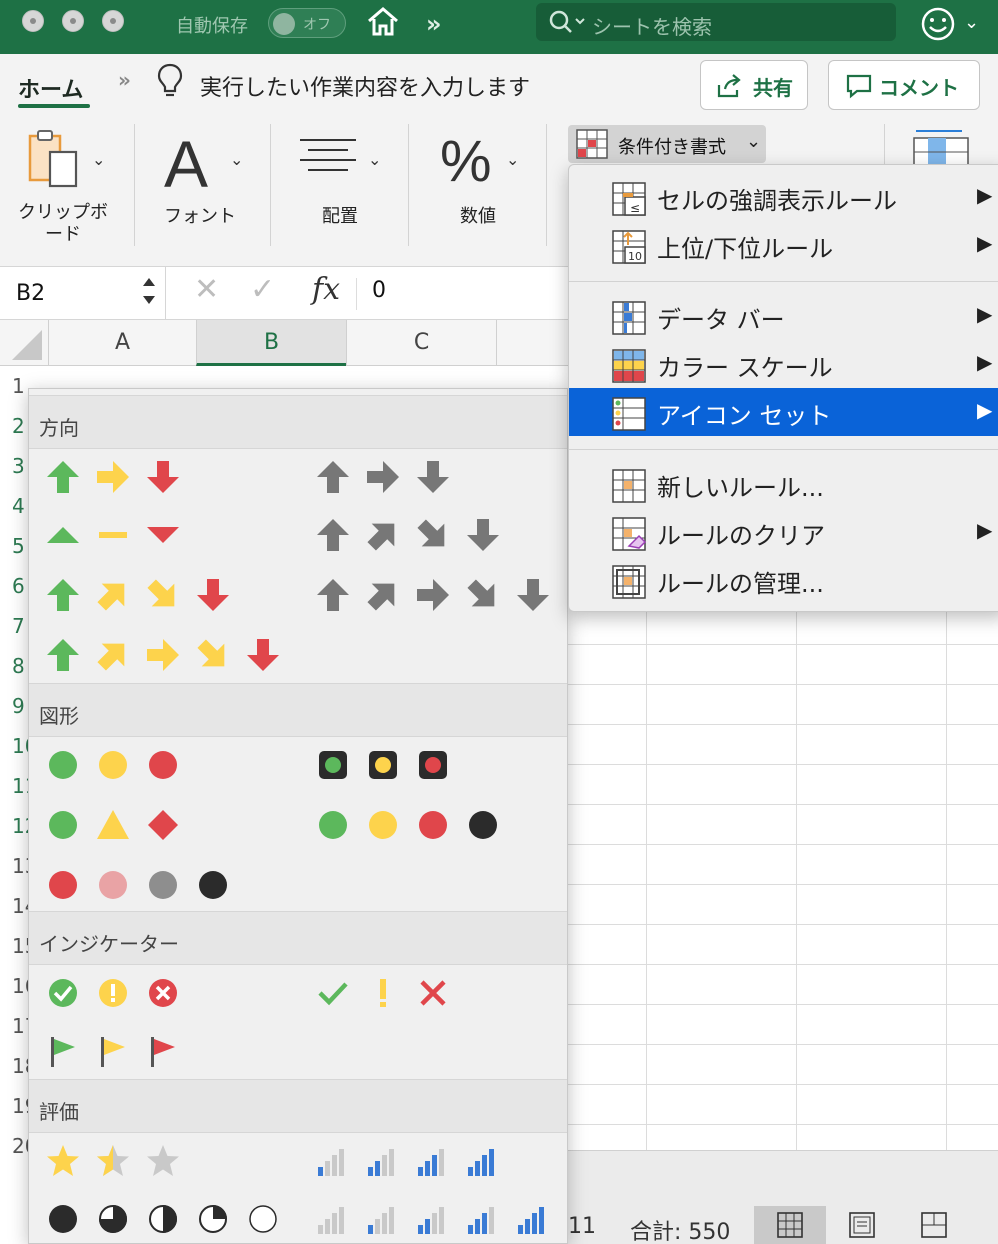  Describe the element at coordinates (18, 746) in the screenshot. I see `row-header: 10` at that location.